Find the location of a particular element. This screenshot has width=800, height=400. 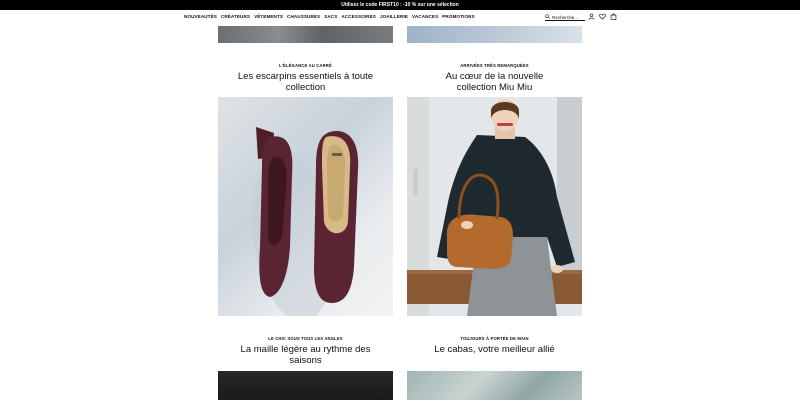

card-title: La maille légère au rythme des saisons is located at coordinates (305, 355).